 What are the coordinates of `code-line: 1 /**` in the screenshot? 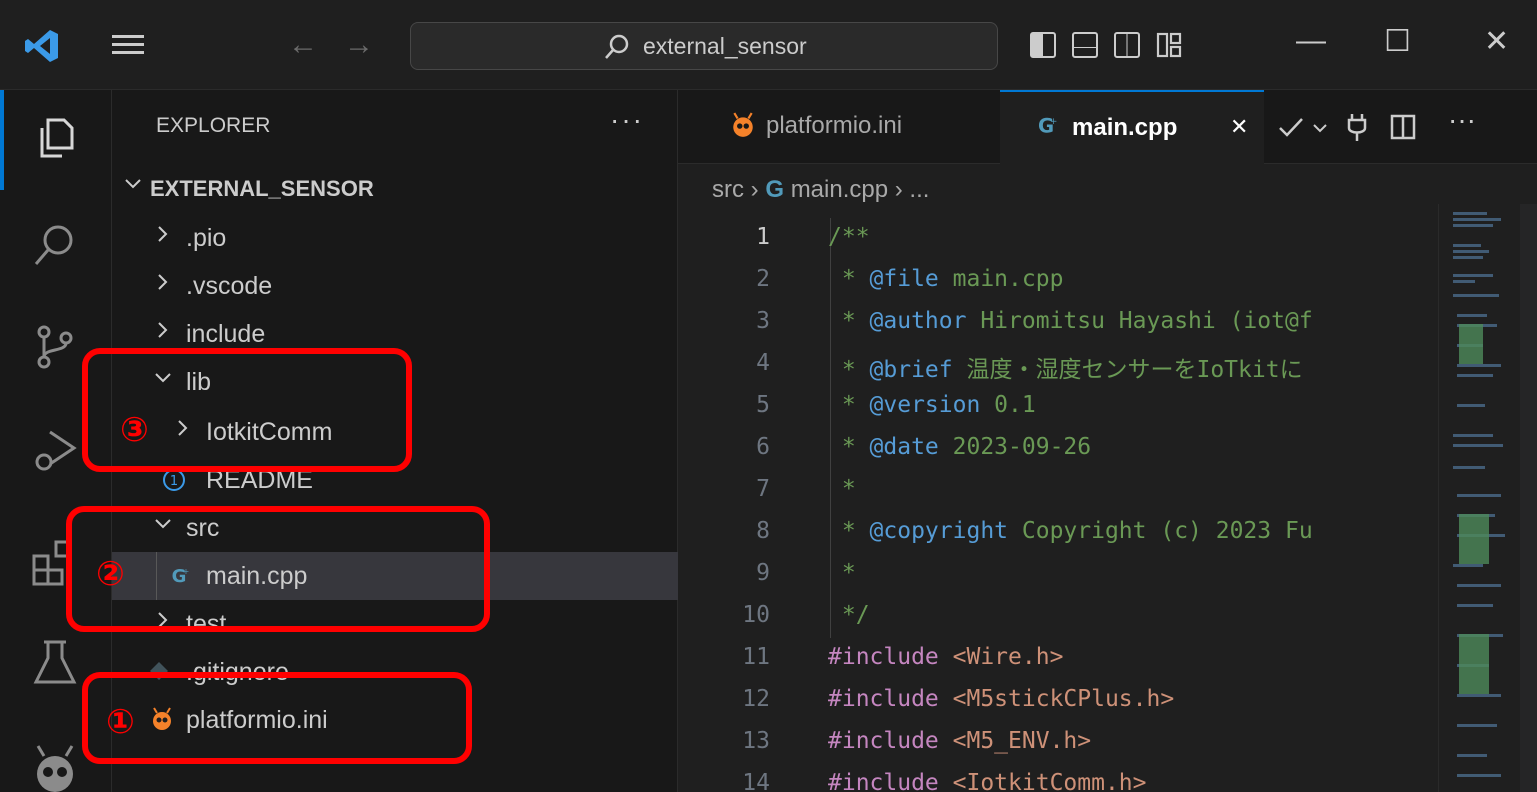 It's located at (1058, 239).